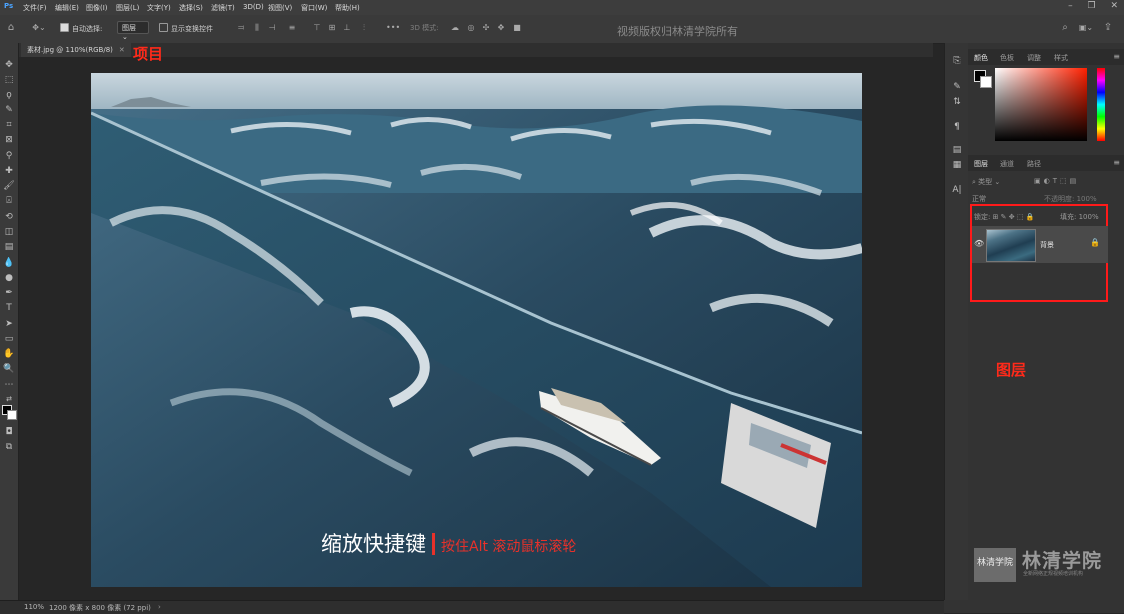 This screenshot has height=614, width=1124. Describe the element at coordinates (9, 385) in the screenshot. I see `edit-toolbar-icon: ⋯` at that location.